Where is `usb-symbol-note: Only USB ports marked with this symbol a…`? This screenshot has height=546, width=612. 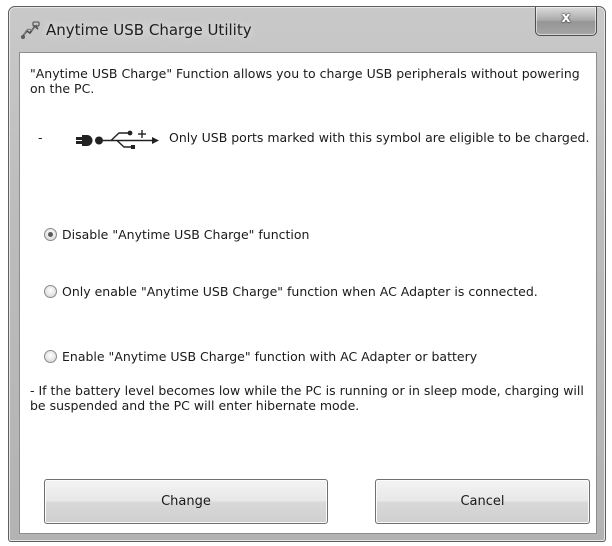 usb-symbol-note: Only USB ports marked with this symbol a… is located at coordinates (379, 137).